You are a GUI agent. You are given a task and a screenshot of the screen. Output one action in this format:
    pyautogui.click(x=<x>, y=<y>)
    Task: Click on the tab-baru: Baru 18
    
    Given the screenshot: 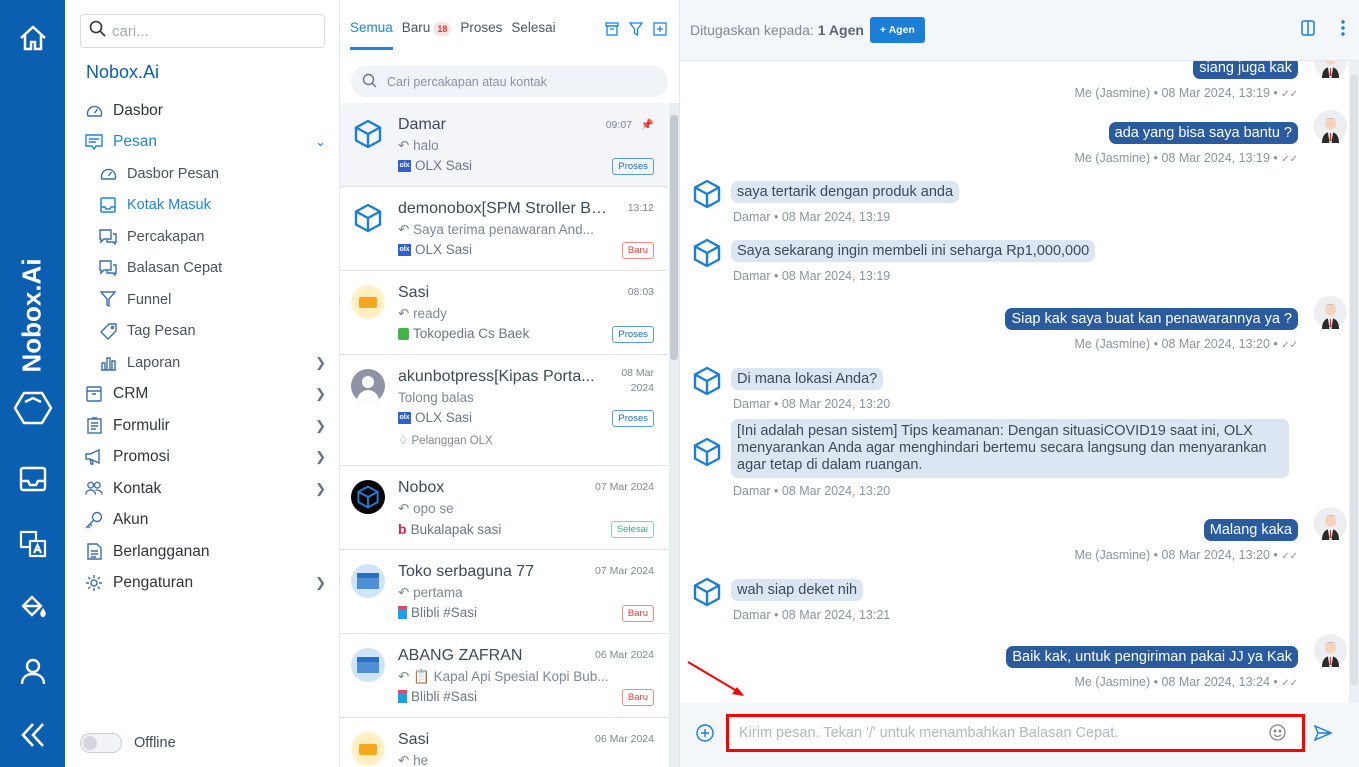 What is the action you would take?
    pyautogui.click(x=427, y=35)
    